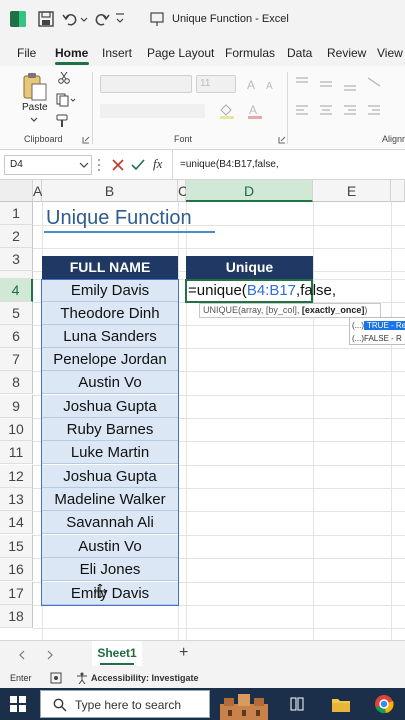  Describe the element at coordinates (16, 275) in the screenshot. I see `row-header-gap` at that location.